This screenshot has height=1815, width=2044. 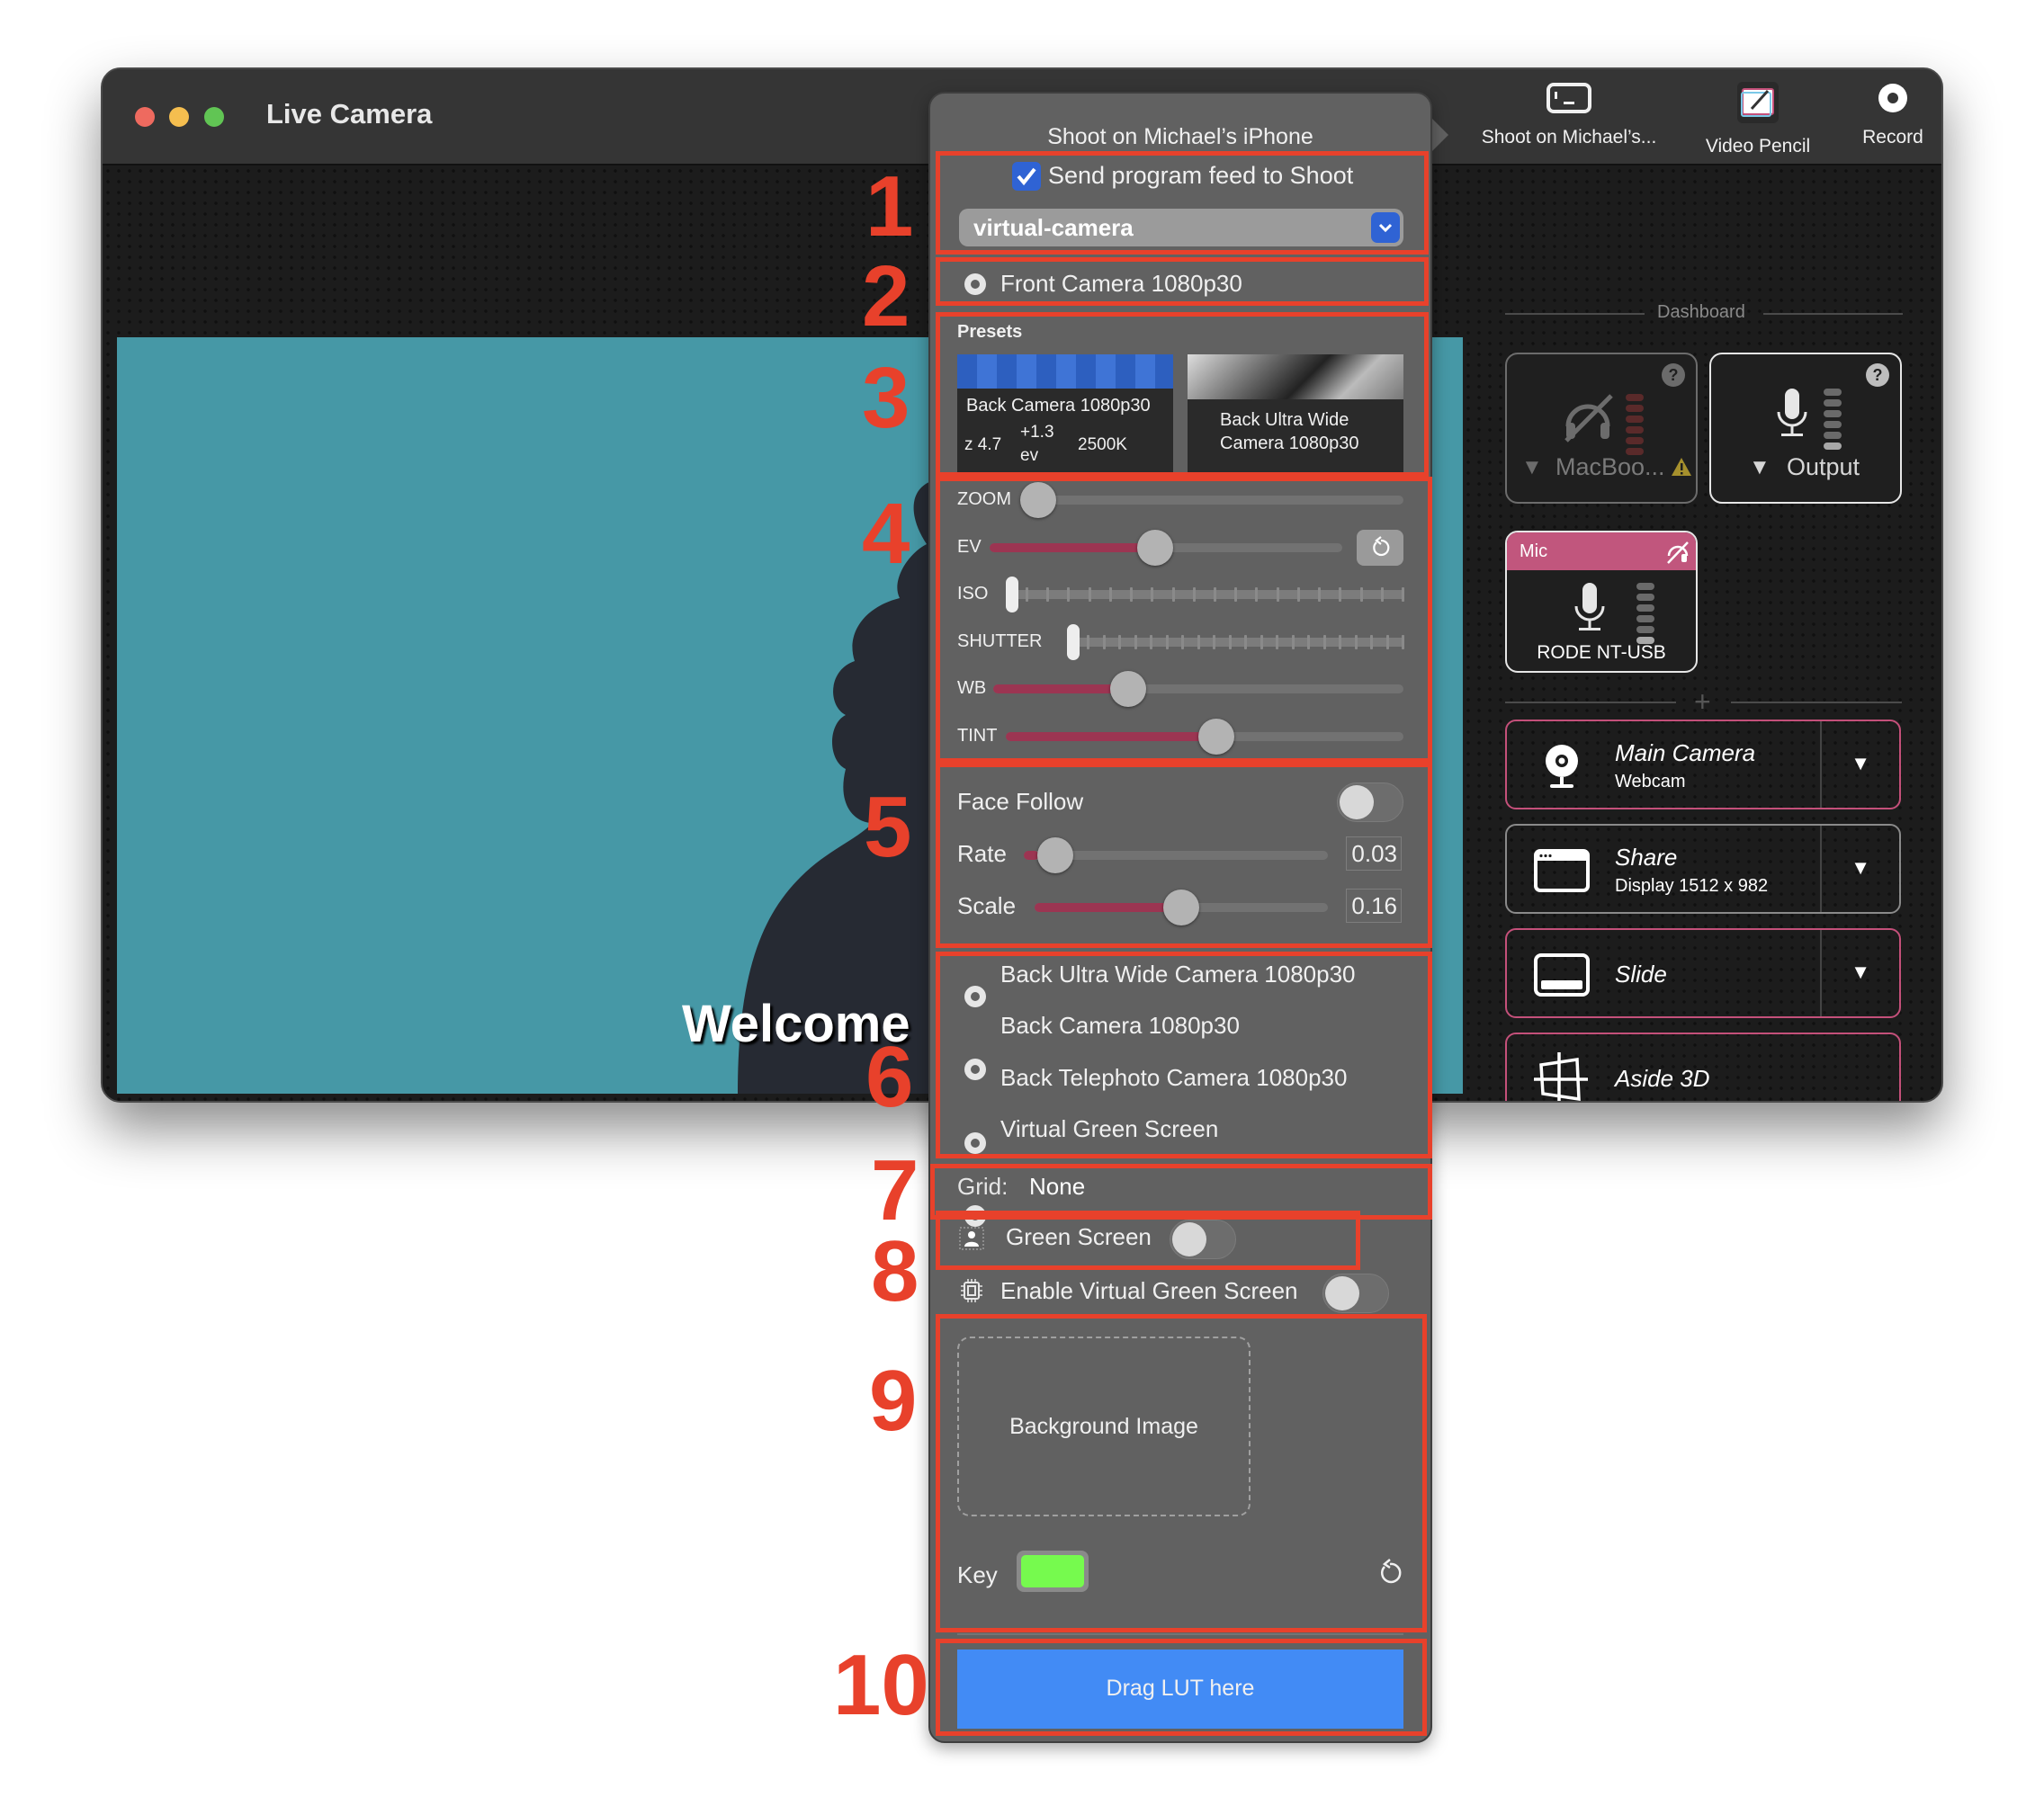 What do you see at coordinates (881, 1685) in the screenshot?
I see `annotation-number: 10` at bounding box center [881, 1685].